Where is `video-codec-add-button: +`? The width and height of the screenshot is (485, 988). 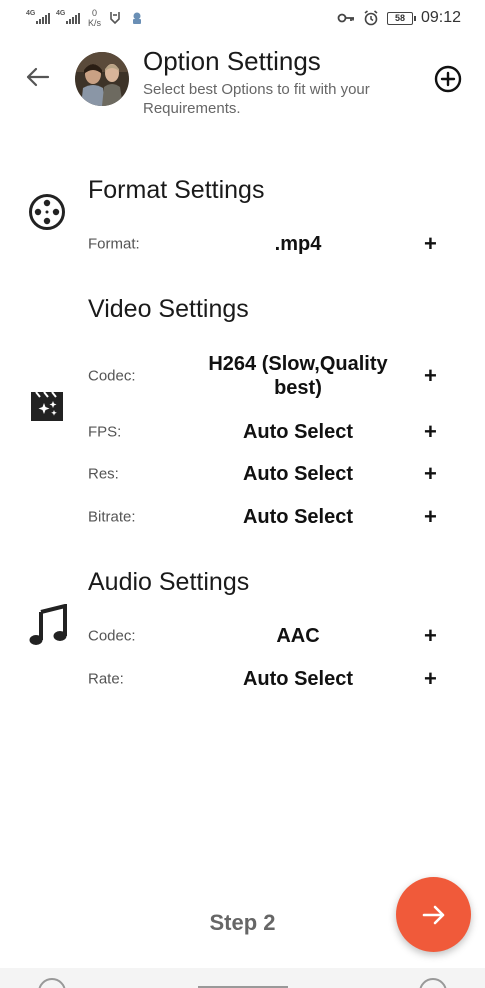 video-codec-add-button: + is located at coordinates (430, 376).